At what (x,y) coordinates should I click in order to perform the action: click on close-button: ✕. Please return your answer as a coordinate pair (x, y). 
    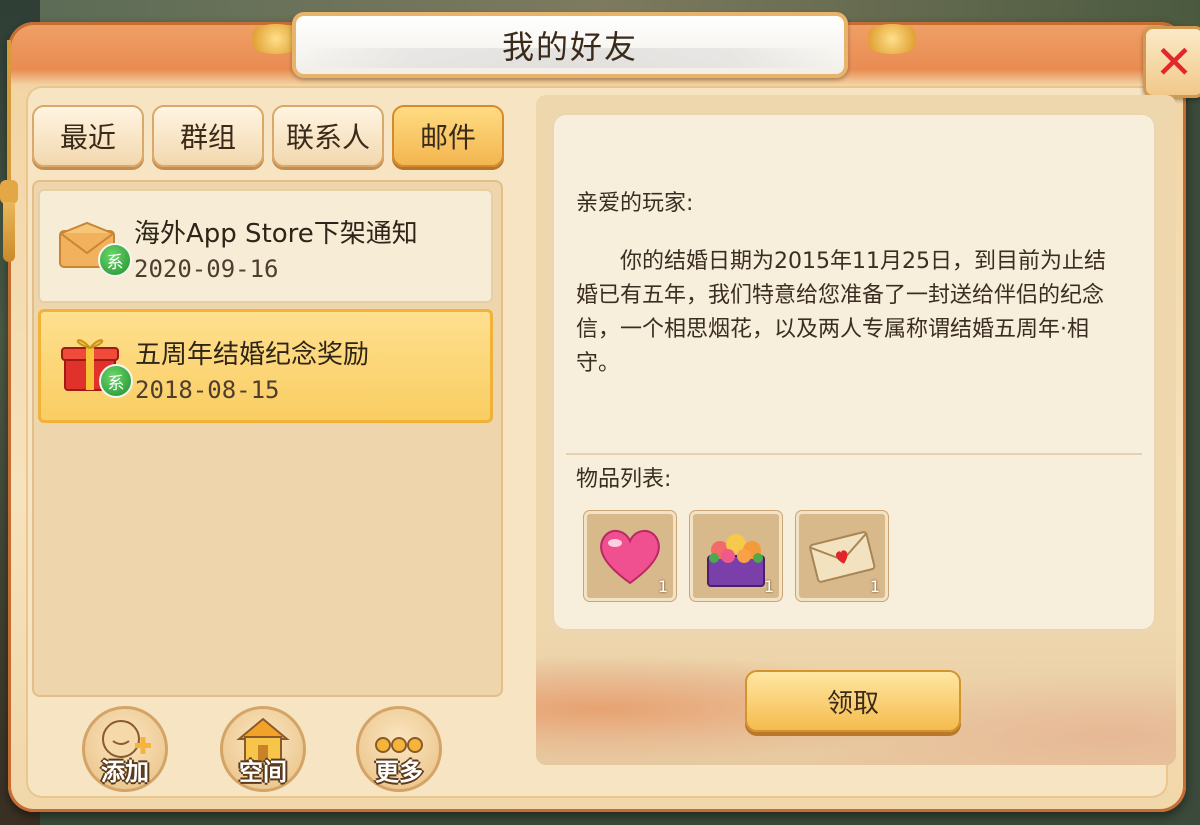
    Looking at the image, I should click on (1171, 62).